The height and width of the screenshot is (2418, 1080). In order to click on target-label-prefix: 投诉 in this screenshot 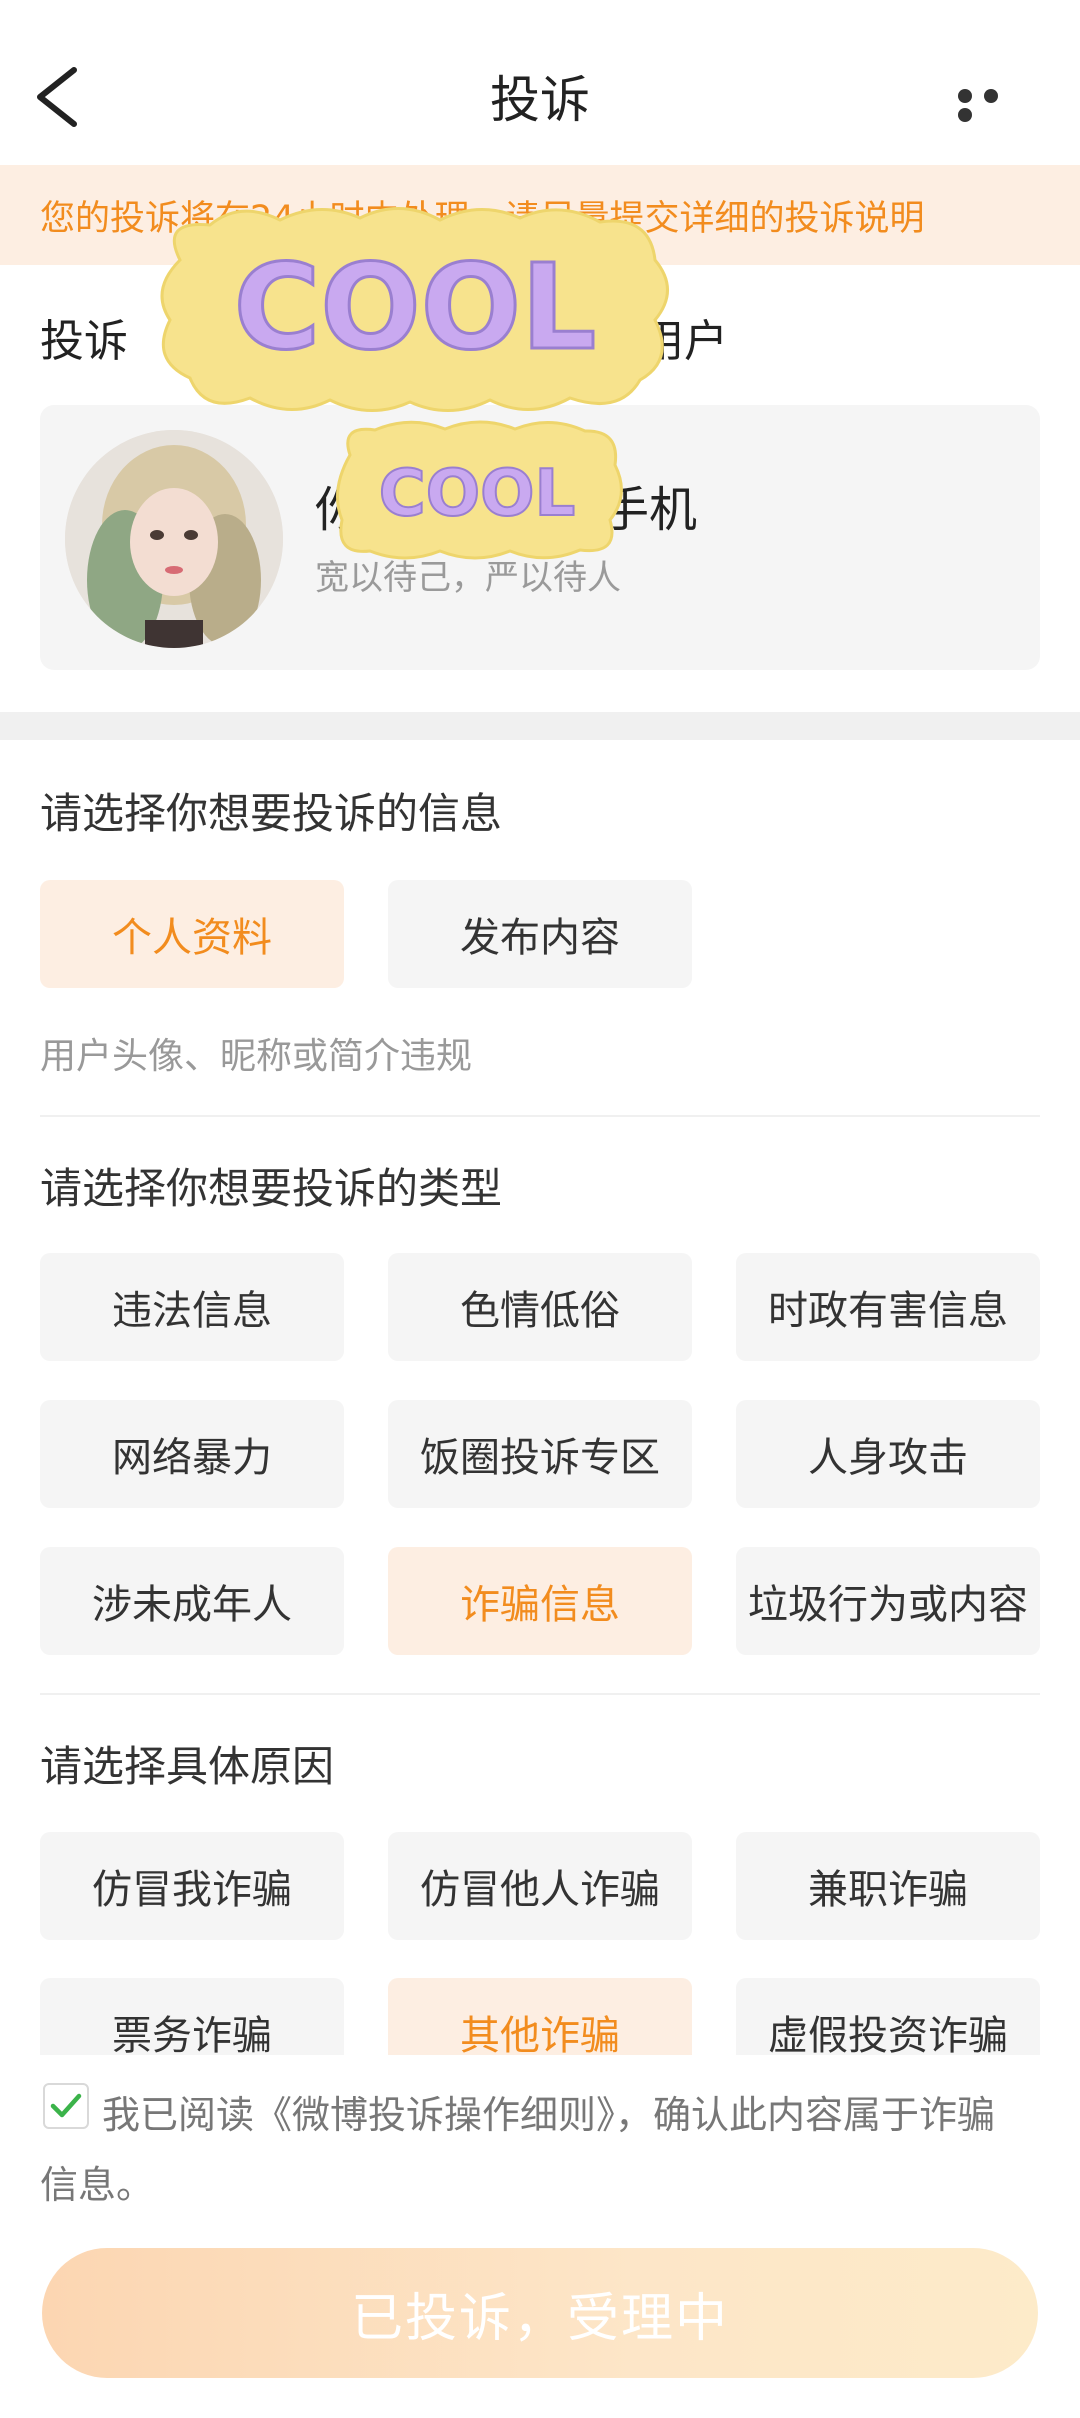, I will do `click(84, 341)`.